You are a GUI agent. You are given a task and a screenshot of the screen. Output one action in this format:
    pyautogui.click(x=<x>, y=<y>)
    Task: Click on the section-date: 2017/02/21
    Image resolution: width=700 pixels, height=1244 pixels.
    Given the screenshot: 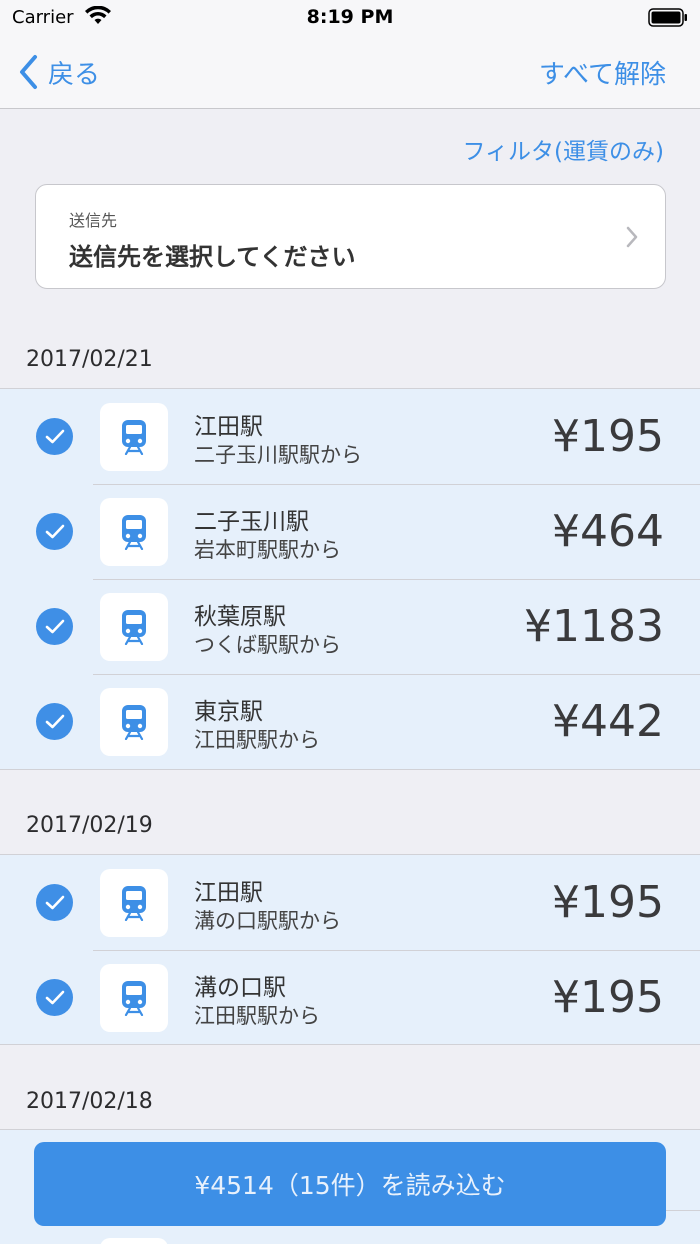 What is the action you would take?
    pyautogui.click(x=89, y=359)
    